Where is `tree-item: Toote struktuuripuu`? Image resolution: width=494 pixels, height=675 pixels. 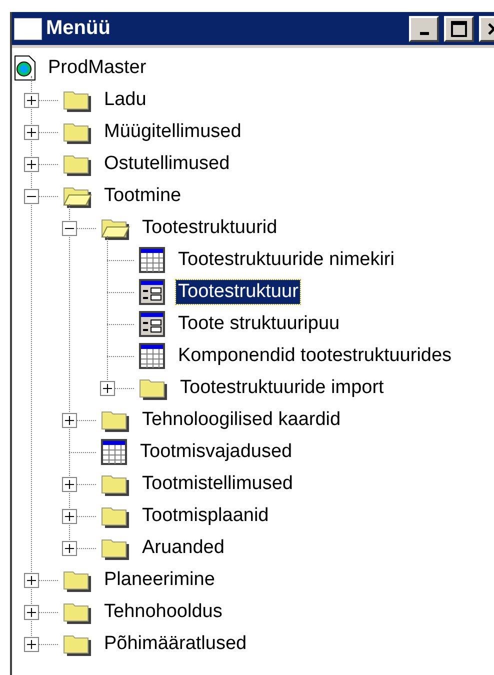
tree-item: Toote struktuuripuu is located at coordinates (259, 324).